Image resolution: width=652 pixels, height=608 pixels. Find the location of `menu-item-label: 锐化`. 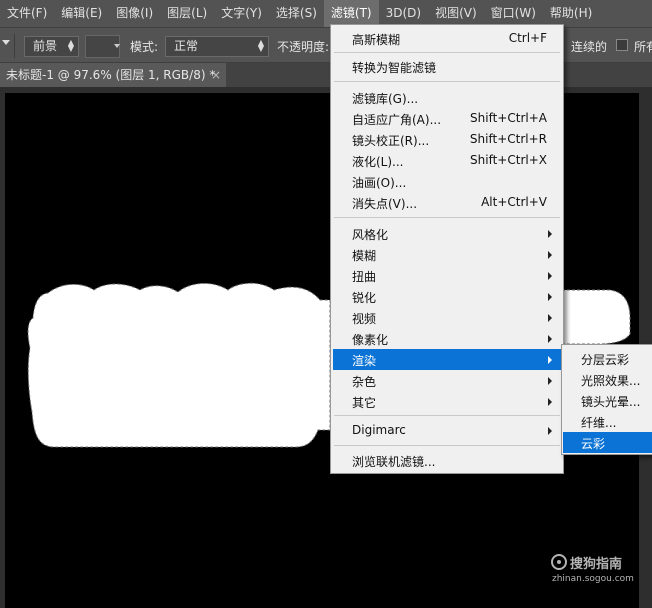

menu-item-label: 锐化 is located at coordinates (364, 298).